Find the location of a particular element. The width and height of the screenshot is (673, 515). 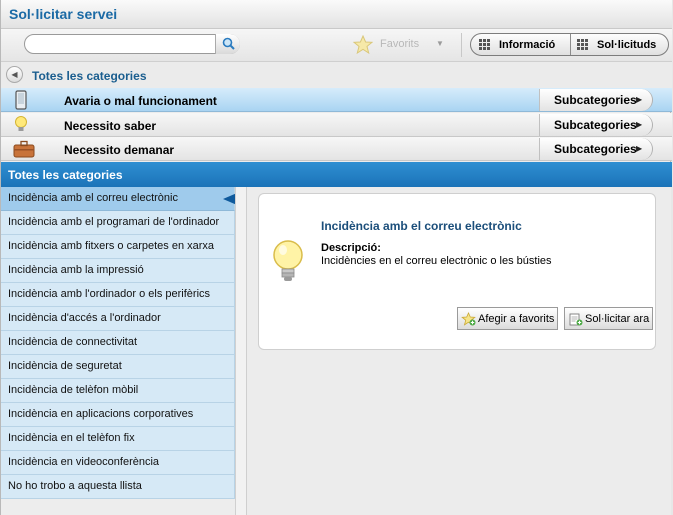

request-now-label: Sol·licitar ara is located at coordinates (617, 319).